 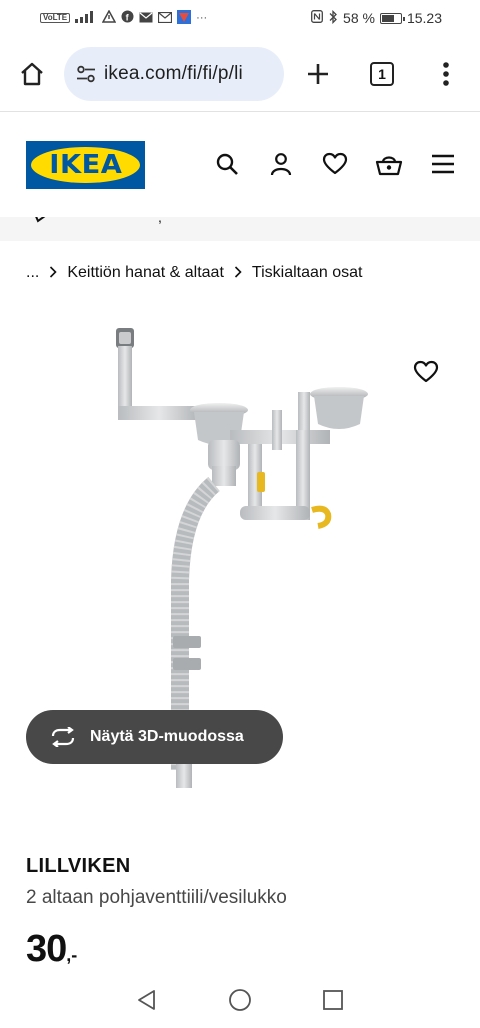 I want to click on warning-icon, so click(x=109, y=17).